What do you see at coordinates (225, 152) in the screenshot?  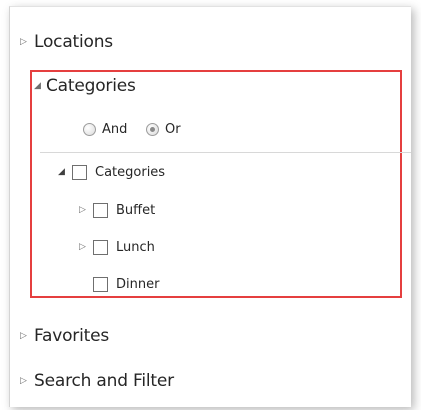 I see `divider` at bounding box center [225, 152].